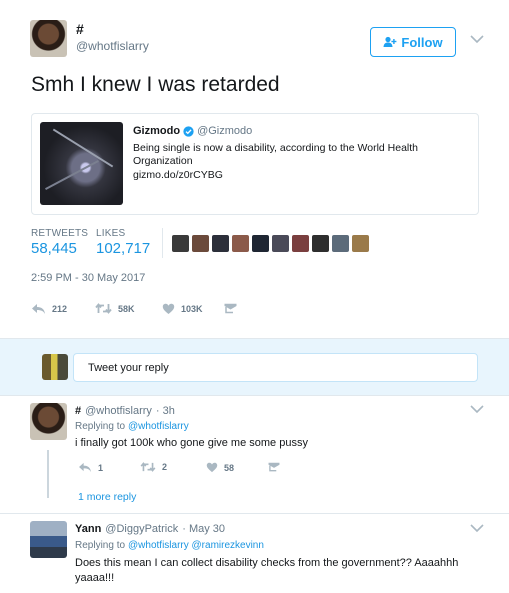 The image size is (509, 593). Describe the element at coordinates (55, 367) in the screenshot. I see `my-avatar` at that location.